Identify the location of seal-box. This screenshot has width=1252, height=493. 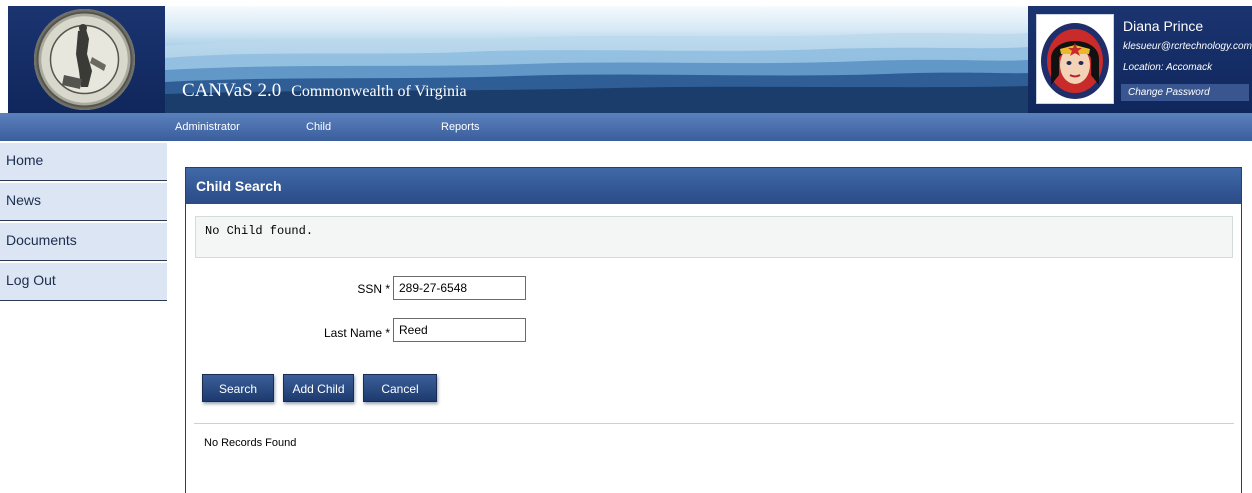
(86, 59).